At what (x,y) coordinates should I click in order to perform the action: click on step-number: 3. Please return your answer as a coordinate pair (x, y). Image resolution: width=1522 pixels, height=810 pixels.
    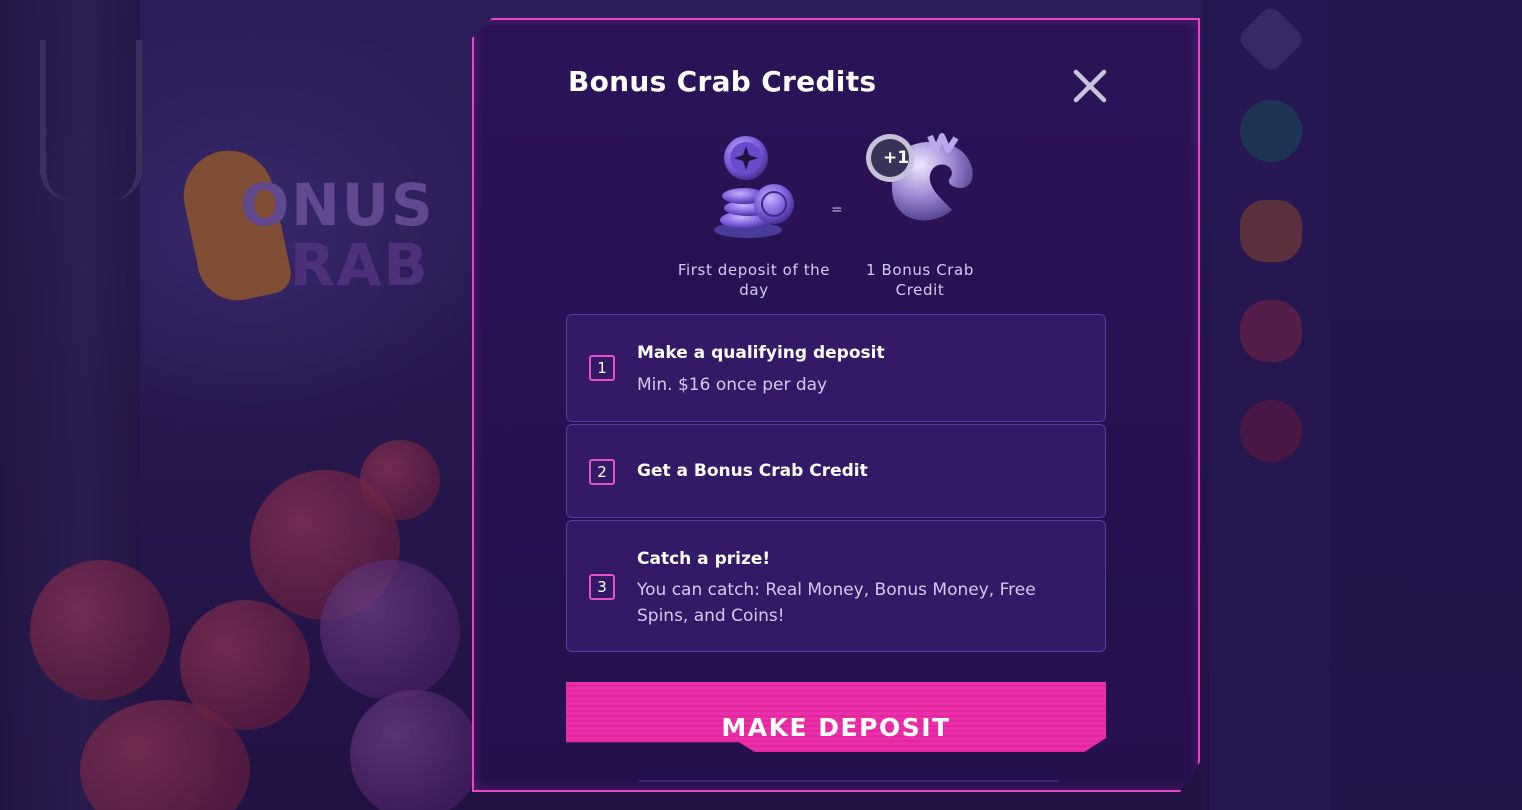
    Looking at the image, I should click on (602, 587).